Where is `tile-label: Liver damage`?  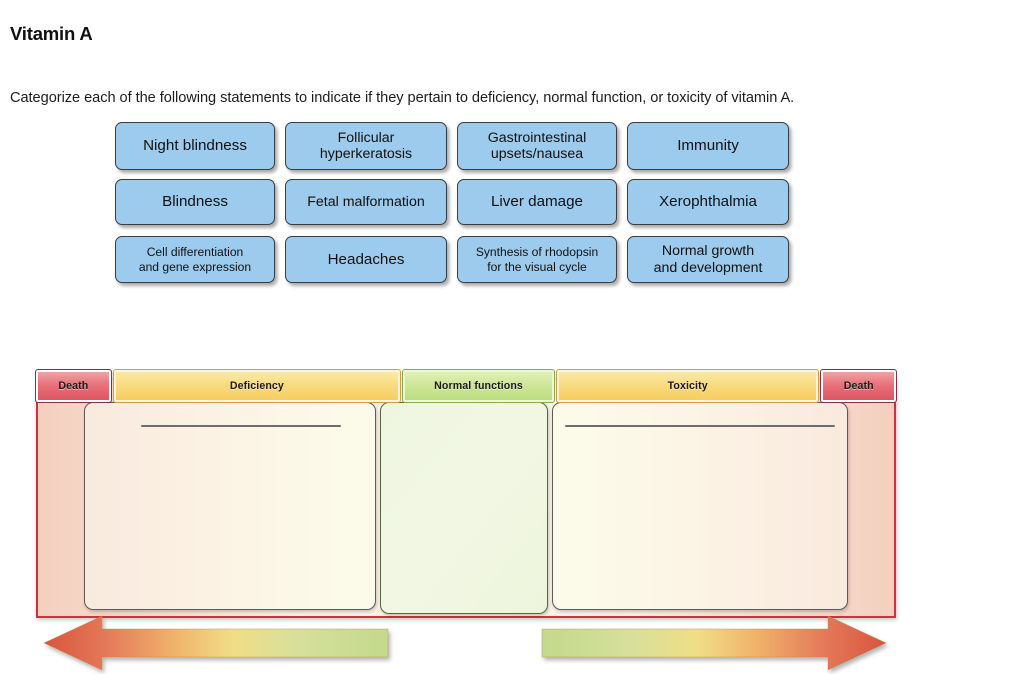
tile-label: Liver damage is located at coordinates (537, 202).